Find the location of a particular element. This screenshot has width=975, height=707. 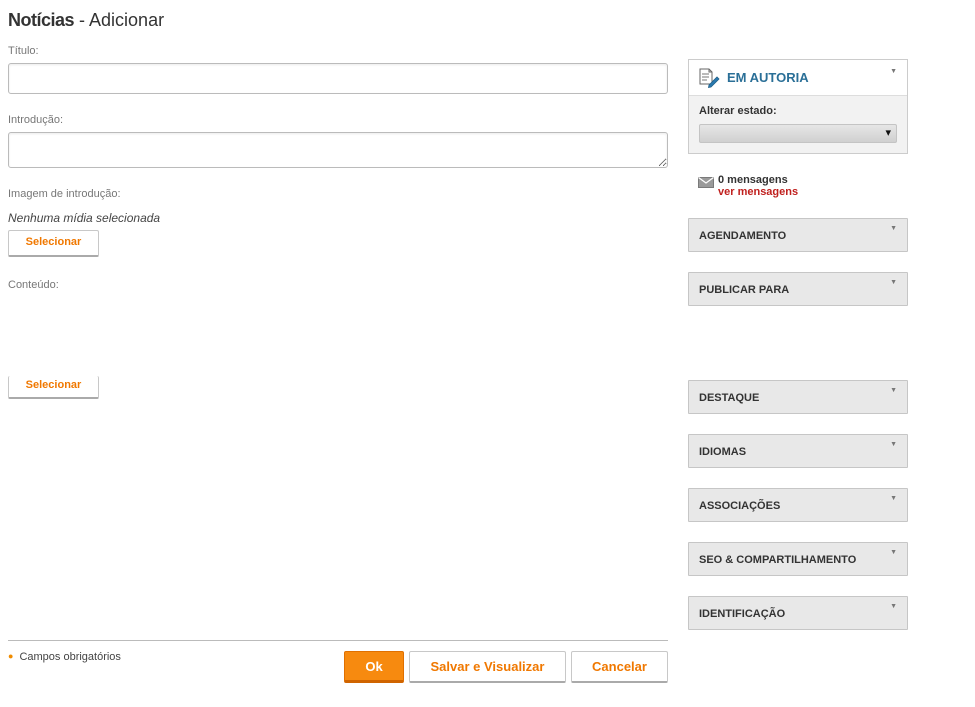

select-content-button: Selecionar is located at coordinates (53, 387).